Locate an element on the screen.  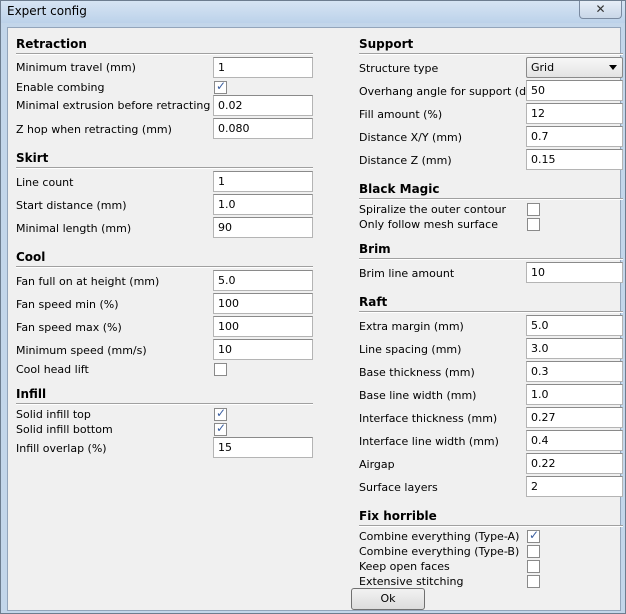
minimum-speed-input: 10 is located at coordinates (263, 349).